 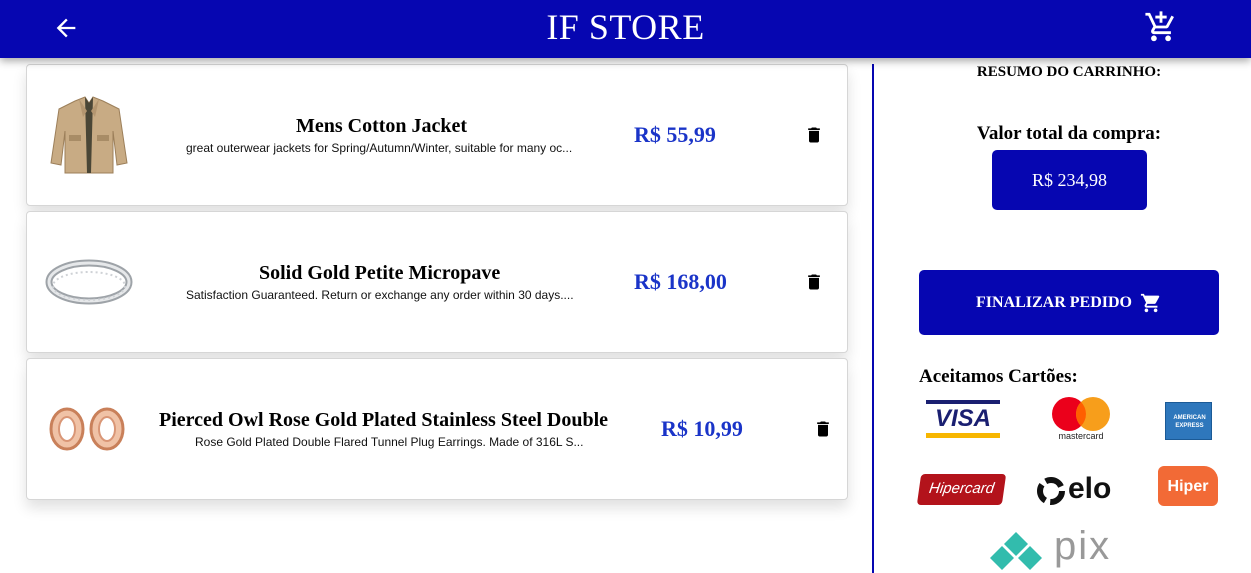 What do you see at coordinates (1051, 491) in the screenshot?
I see `elo-symbol-icon` at bounding box center [1051, 491].